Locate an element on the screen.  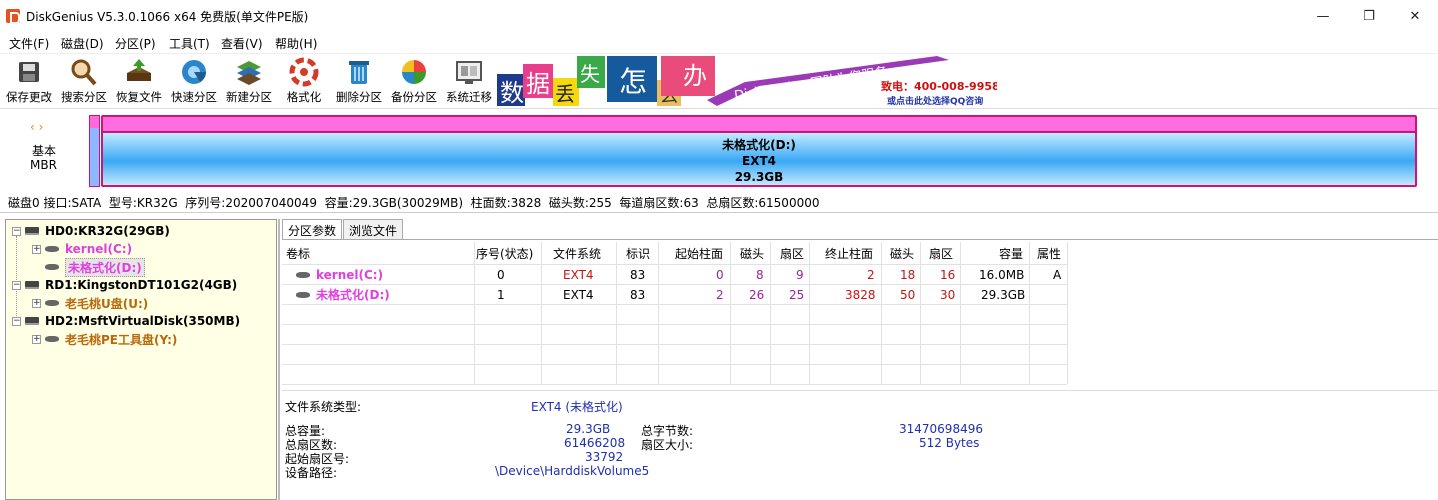
menu-disk: 磁盘(D) is located at coordinates (82, 43).